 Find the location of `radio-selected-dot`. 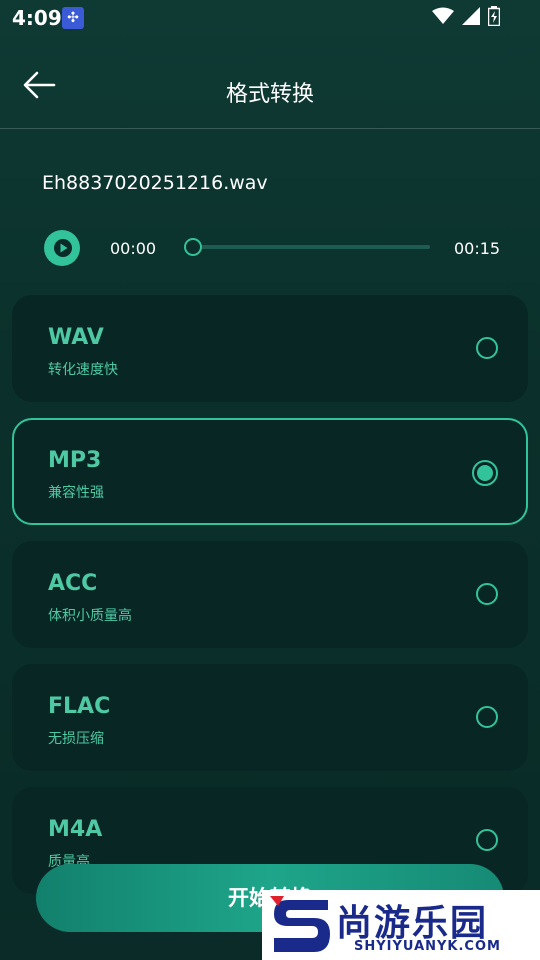

radio-selected-dot is located at coordinates (485, 473).